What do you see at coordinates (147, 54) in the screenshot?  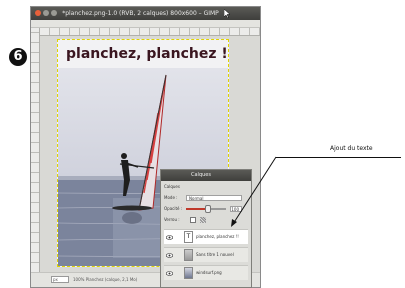 I see `text-layer-headline: planchez, planchez !!` at bounding box center [147, 54].